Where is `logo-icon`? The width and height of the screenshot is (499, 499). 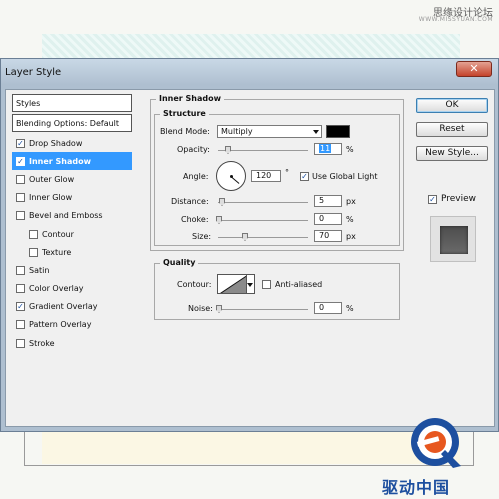
logo-icon is located at coordinates (436, 443).